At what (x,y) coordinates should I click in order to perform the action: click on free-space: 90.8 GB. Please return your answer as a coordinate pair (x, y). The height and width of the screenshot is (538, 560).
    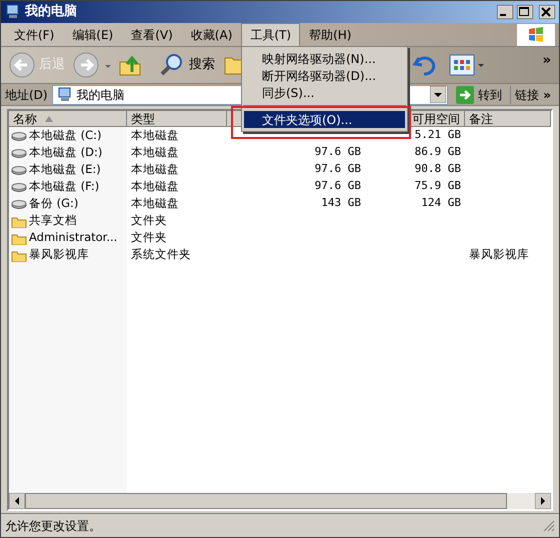
    Looking at the image, I should click on (437, 169).